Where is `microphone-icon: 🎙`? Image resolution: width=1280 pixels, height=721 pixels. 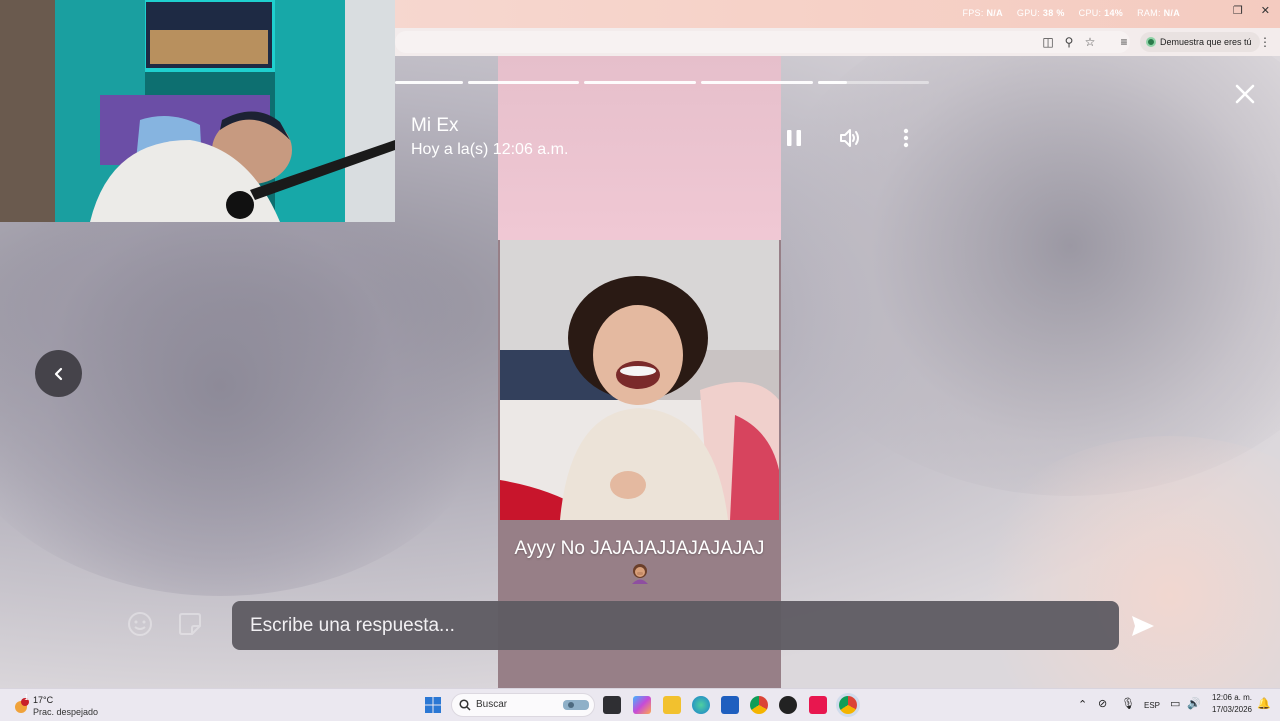 microphone-icon: 🎙 is located at coordinates (1128, 703).